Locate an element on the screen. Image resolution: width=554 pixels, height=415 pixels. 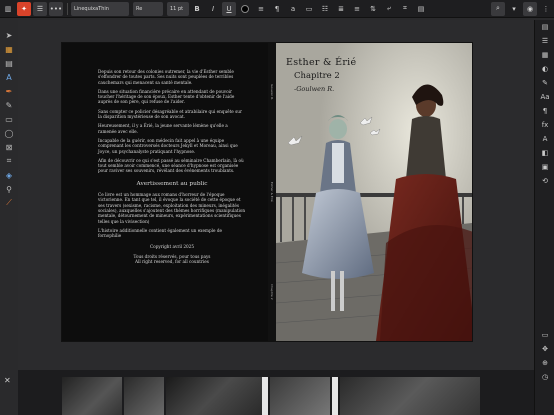
paragraph-icon: ¶ is located at coordinates (277, 9).